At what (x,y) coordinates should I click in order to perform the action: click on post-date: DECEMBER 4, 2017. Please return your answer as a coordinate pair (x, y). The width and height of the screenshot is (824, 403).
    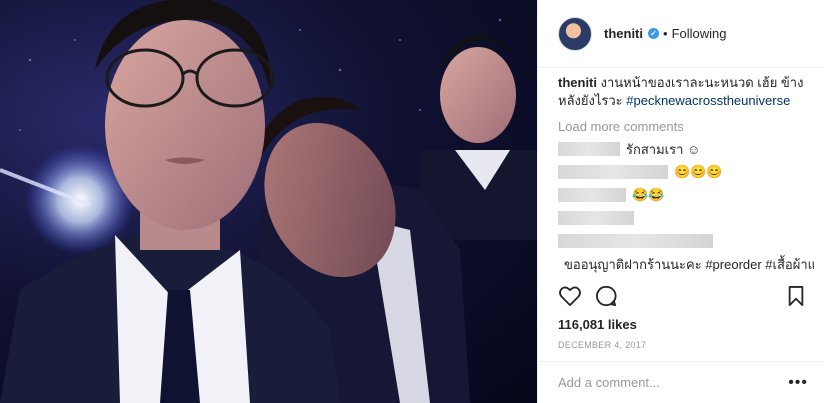
    Looking at the image, I should click on (602, 345).